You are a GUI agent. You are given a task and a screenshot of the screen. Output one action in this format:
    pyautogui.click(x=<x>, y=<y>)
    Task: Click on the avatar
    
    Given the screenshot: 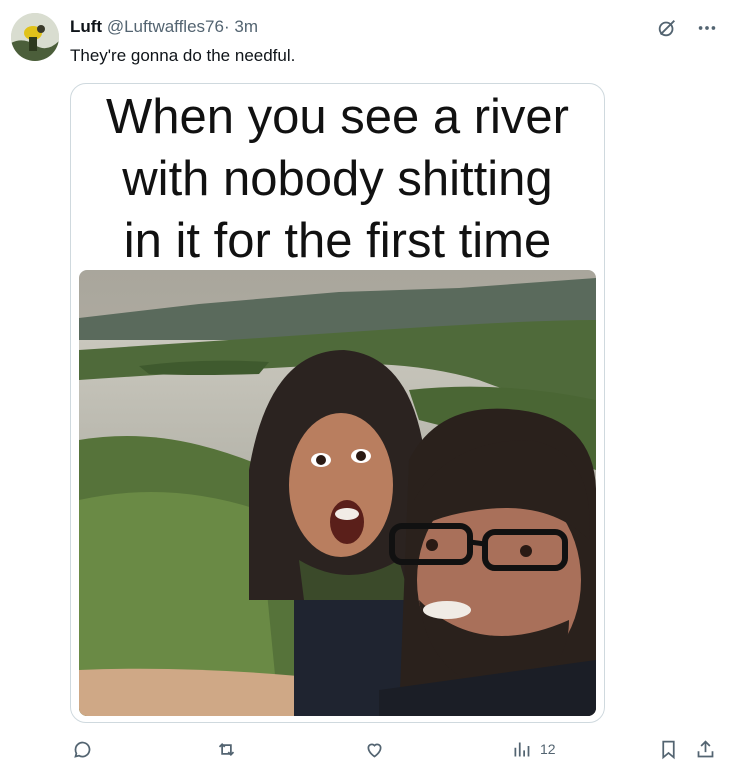 What is the action you would take?
    pyautogui.click(x=35, y=37)
    